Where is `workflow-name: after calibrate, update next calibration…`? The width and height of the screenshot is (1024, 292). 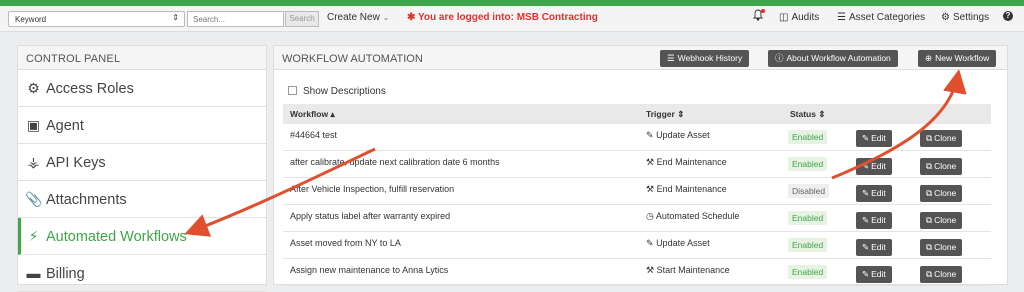 workflow-name: after calibrate, update next calibration… is located at coordinates (395, 162).